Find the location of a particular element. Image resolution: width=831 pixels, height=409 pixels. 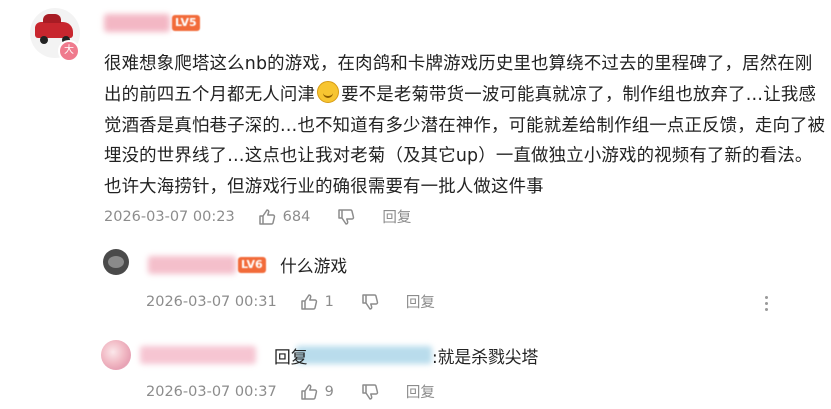

reply-prefix: 回复 is located at coordinates (291, 357).